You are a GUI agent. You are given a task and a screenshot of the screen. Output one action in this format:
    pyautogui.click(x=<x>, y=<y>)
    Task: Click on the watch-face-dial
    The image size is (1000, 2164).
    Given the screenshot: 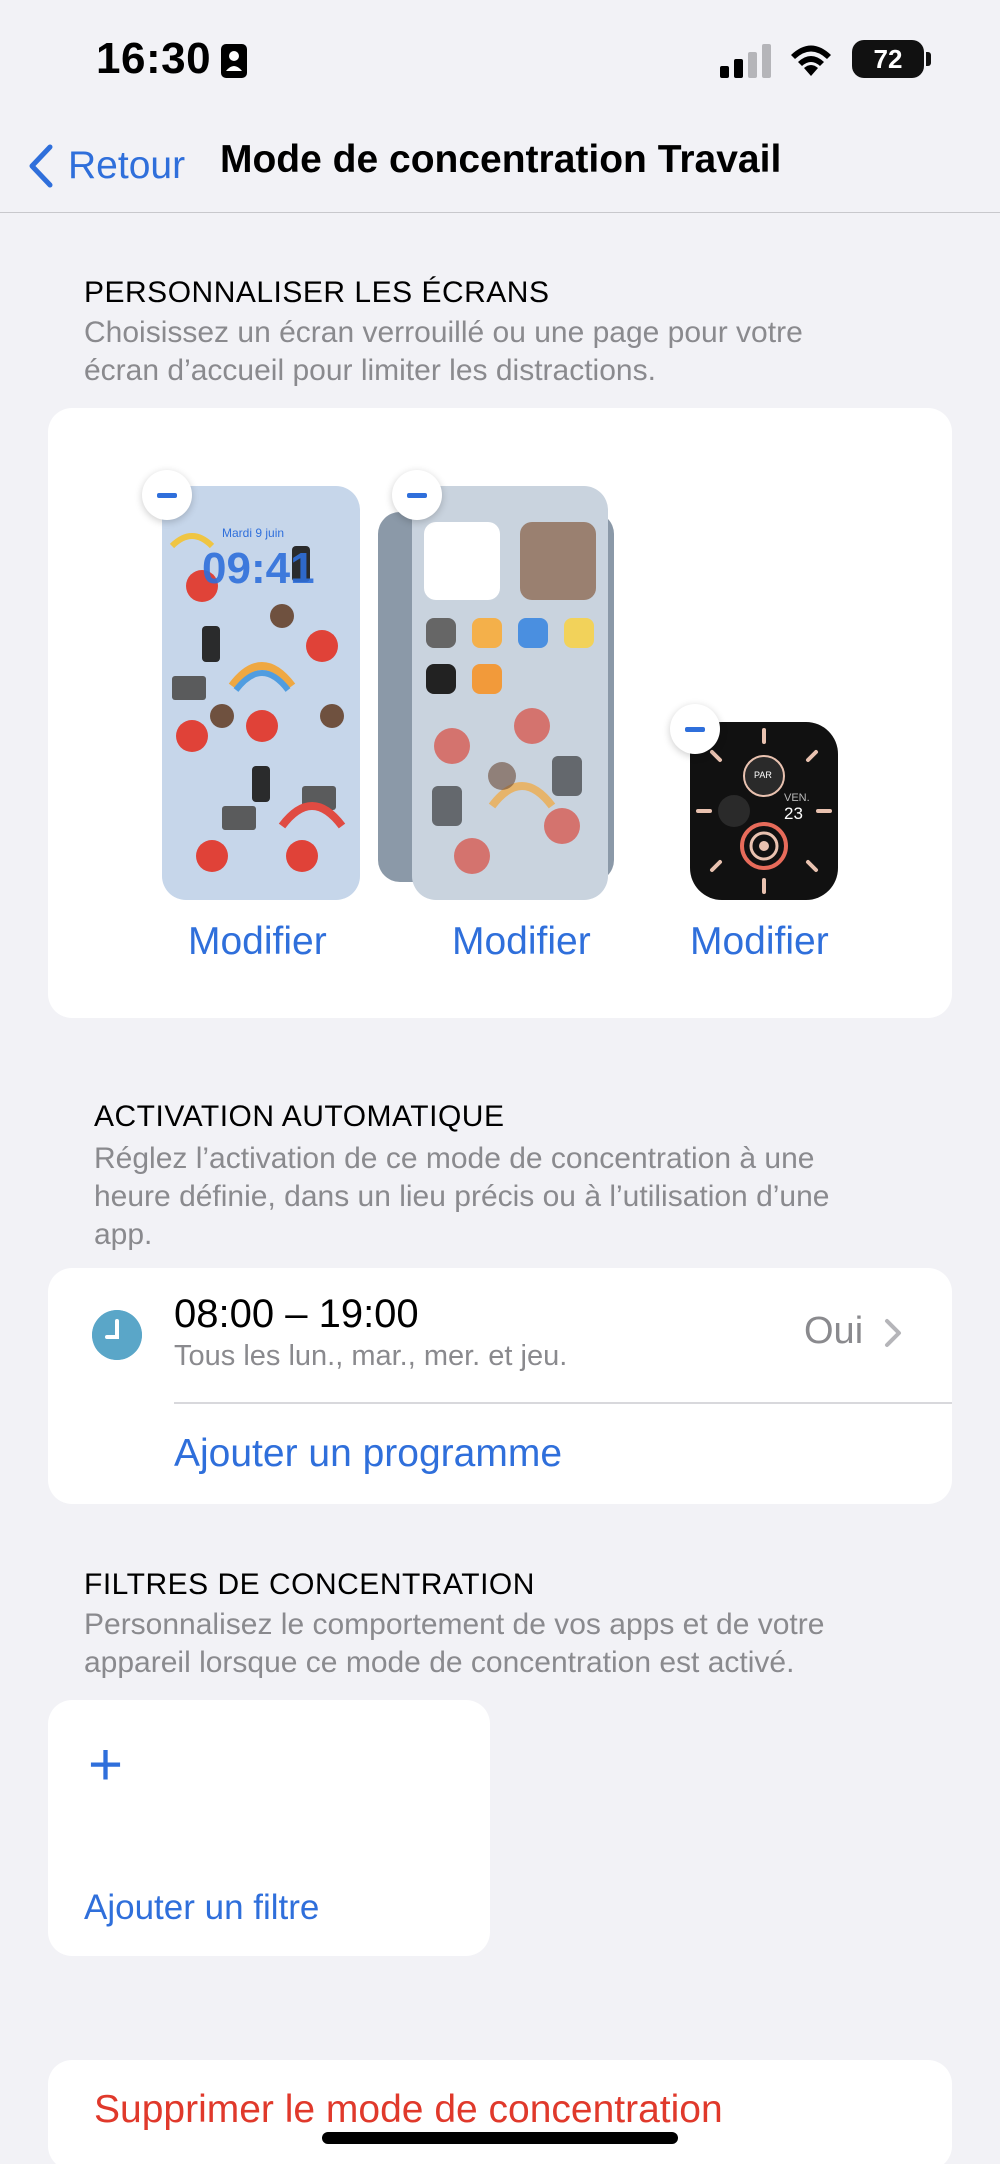 What is the action you would take?
    pyautogui.click(x=764, y=811)
    